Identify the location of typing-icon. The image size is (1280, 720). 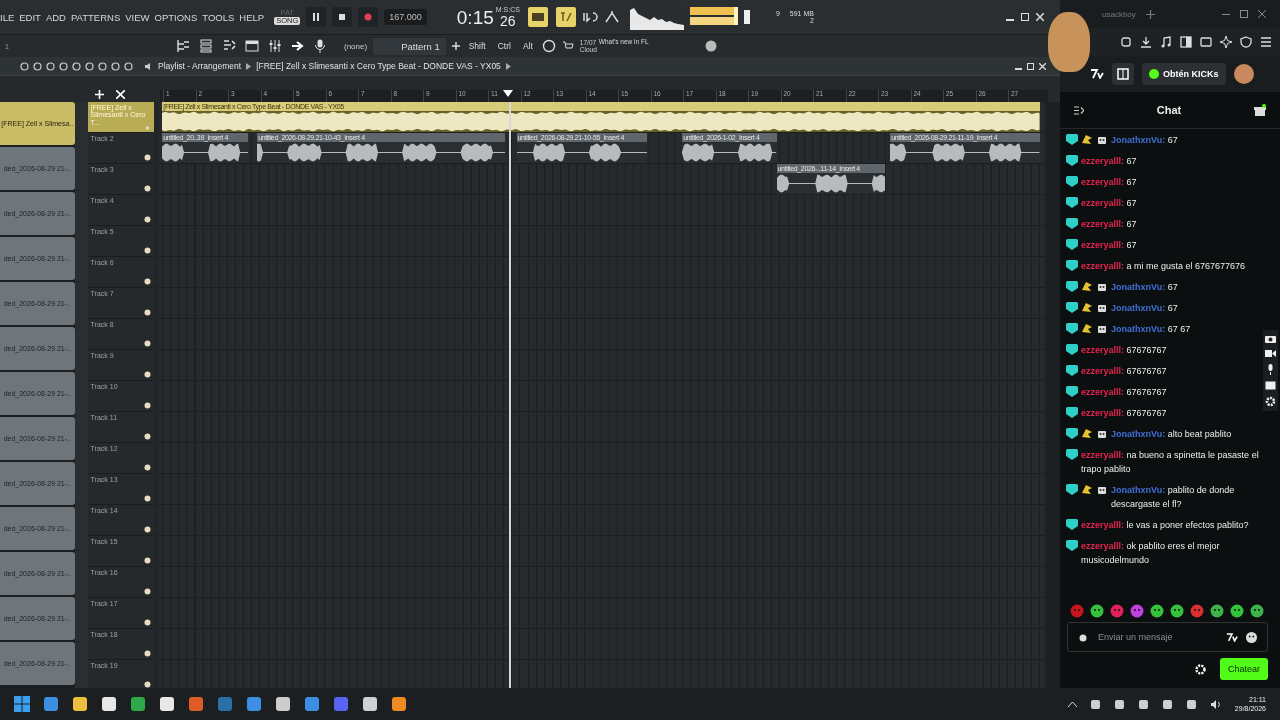
(565, 17).